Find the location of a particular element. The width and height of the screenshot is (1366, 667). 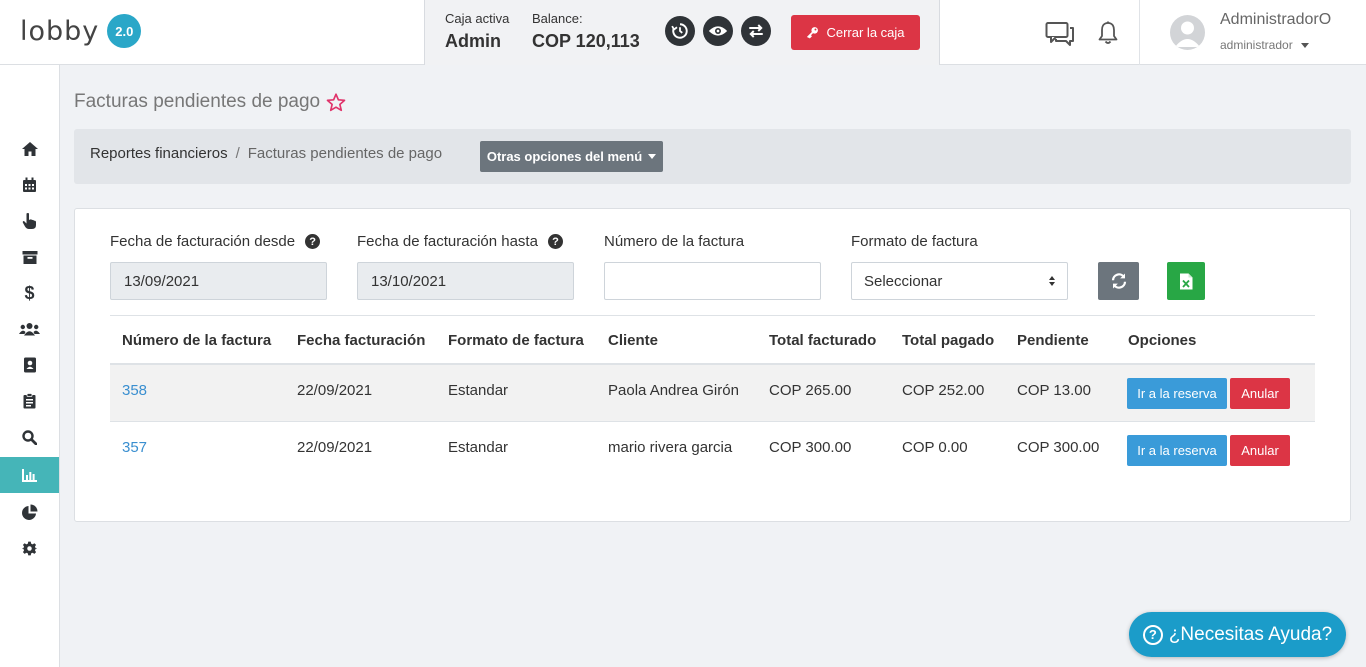

user-separator is located at coordinates (1139, 32).